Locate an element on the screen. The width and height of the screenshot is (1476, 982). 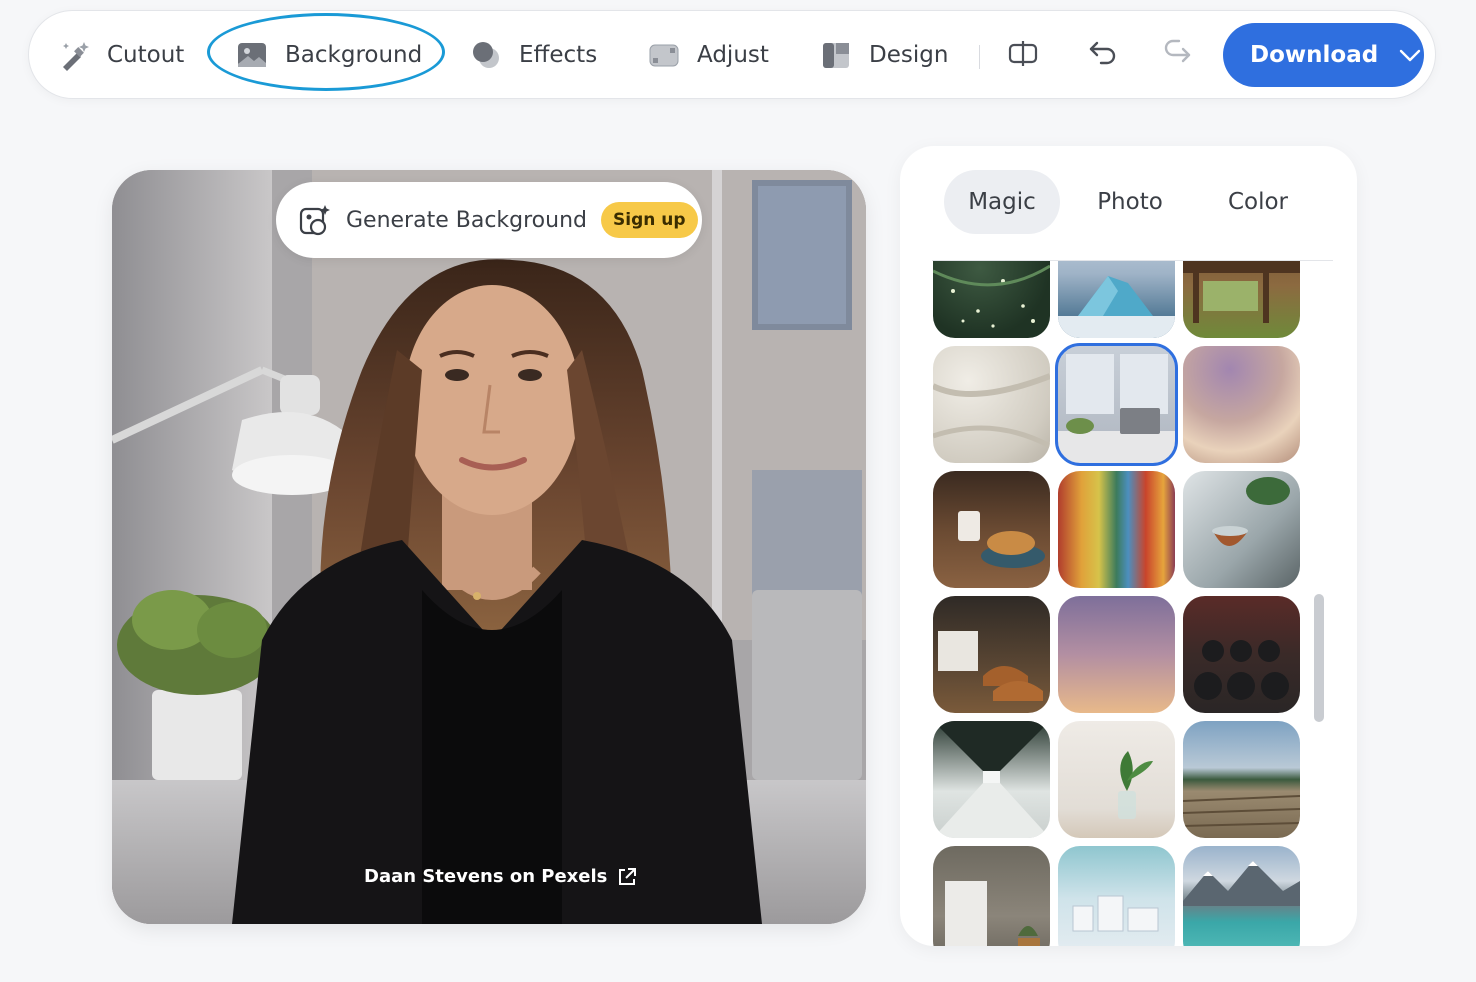
thumbnail-office-desk-window is located at coordinates (1116, 404).